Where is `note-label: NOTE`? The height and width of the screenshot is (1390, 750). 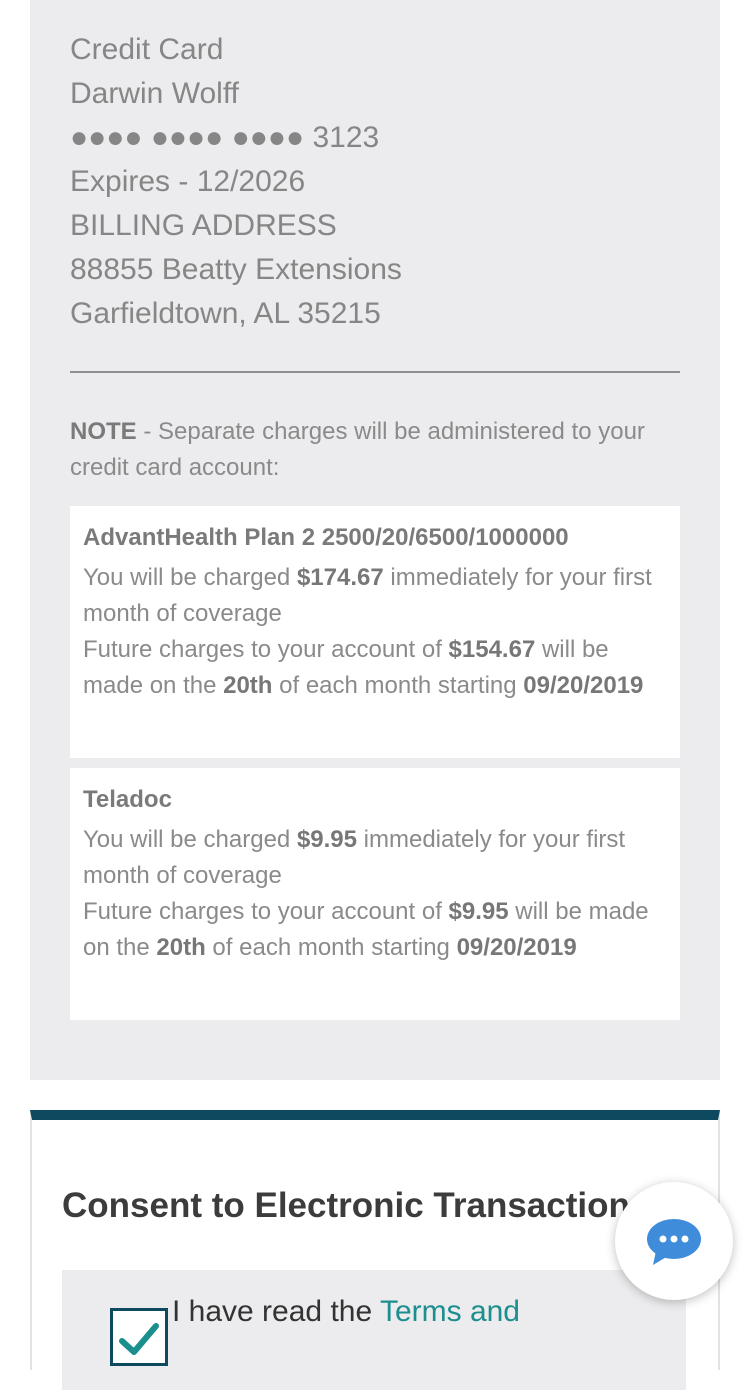
note-label: NOTE is located at coordinates (103, 431).